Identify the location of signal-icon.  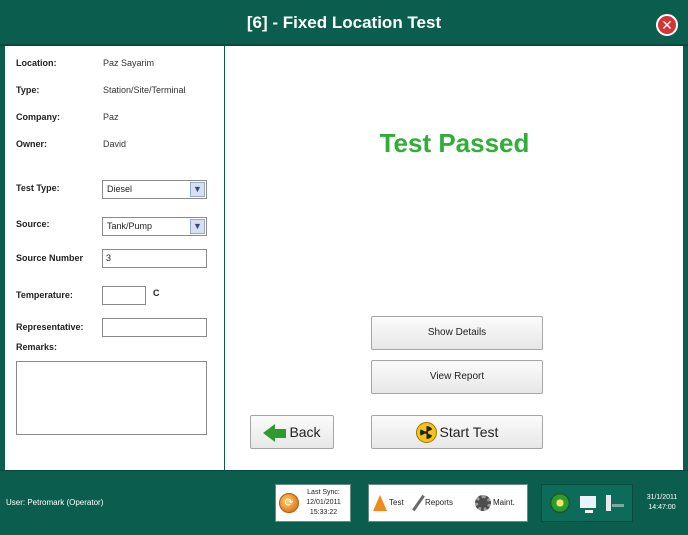
(560, 503).